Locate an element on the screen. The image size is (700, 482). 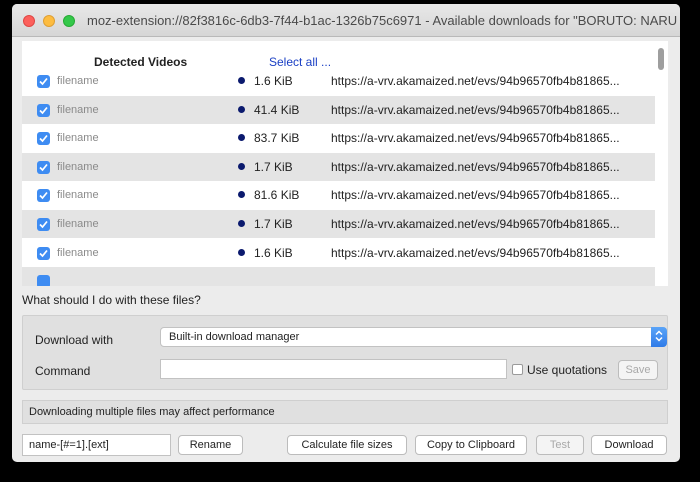
download-button: Download is located at coordinates (629, 445).